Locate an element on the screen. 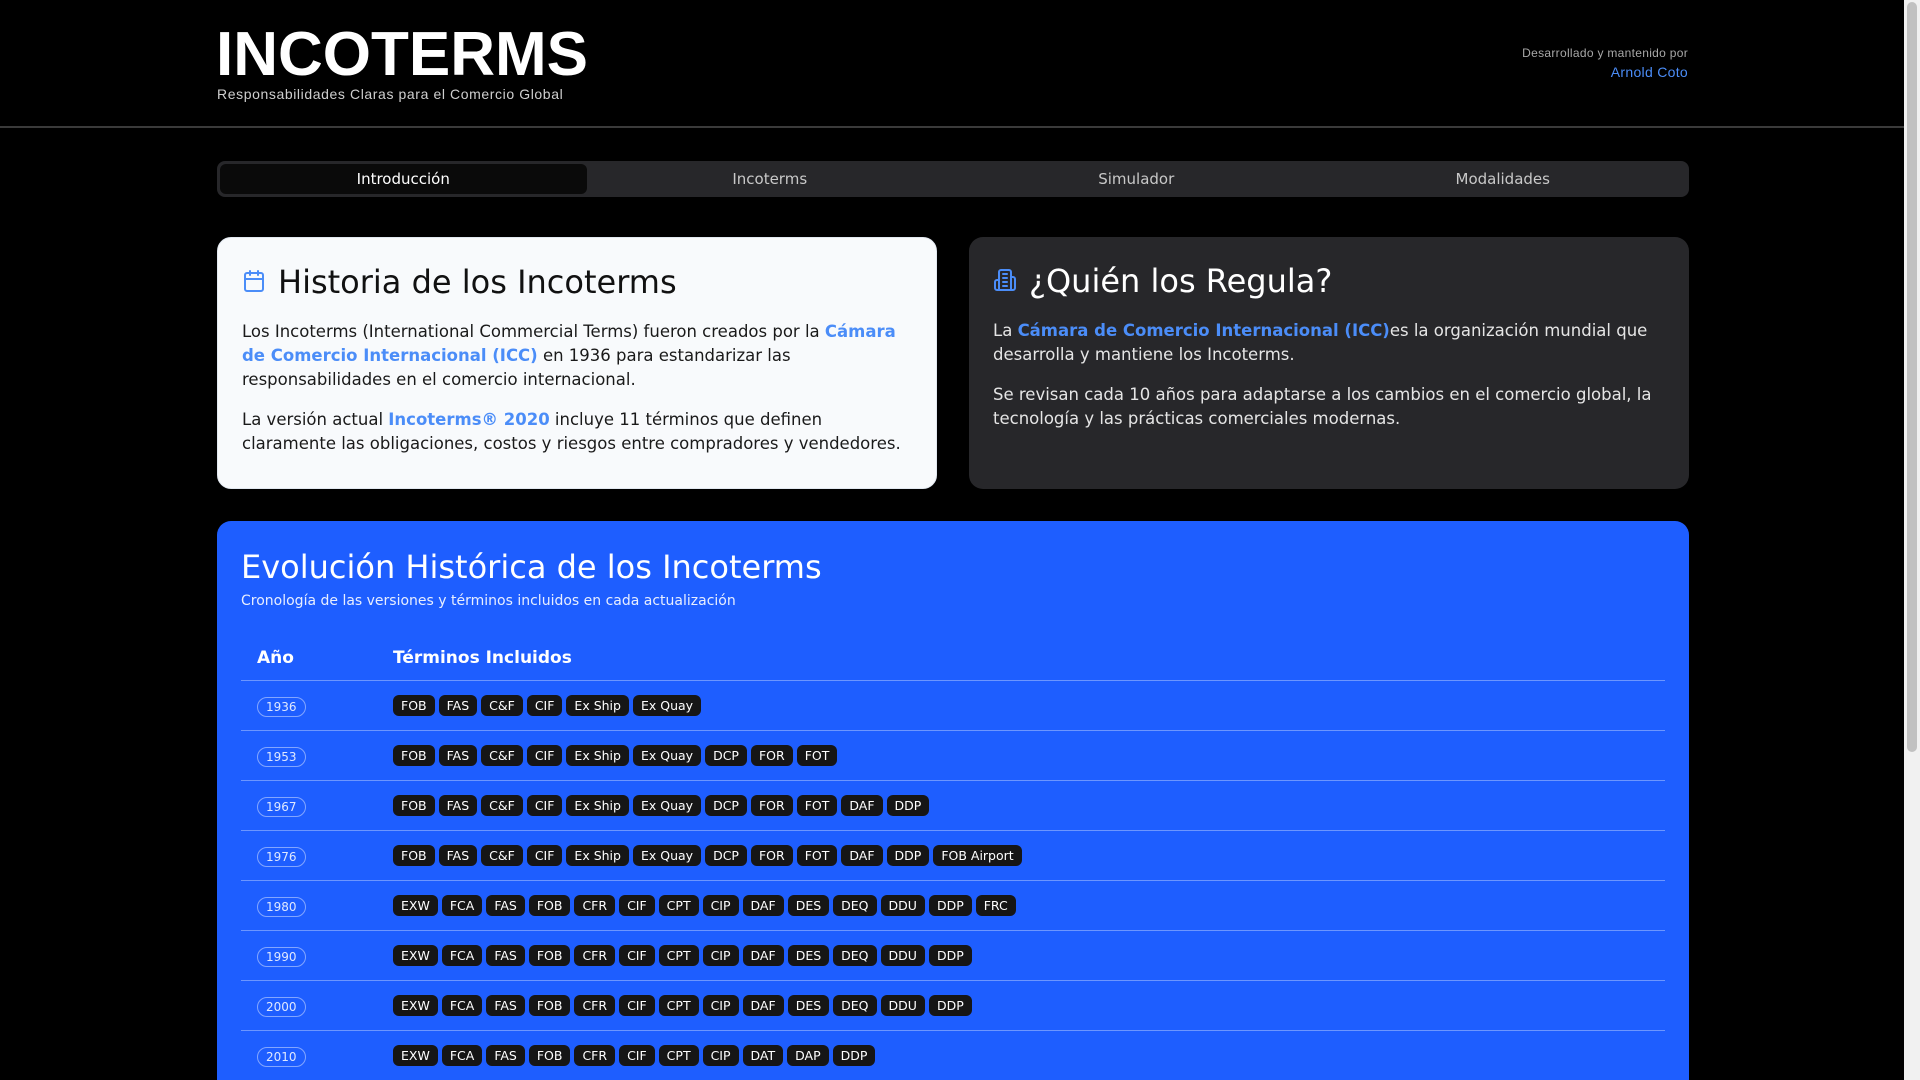  year-badge: 1990 is located at coordinates (281, 956).